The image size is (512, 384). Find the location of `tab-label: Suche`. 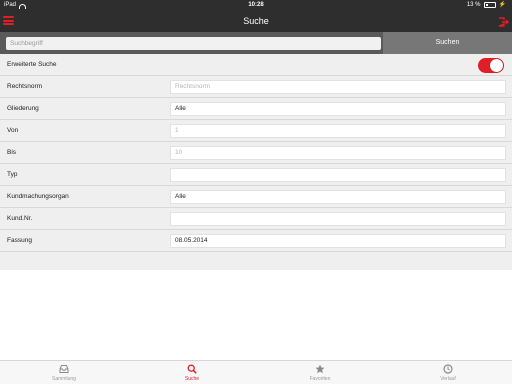

tab-label: Suche is located at coordinates (192, 379).